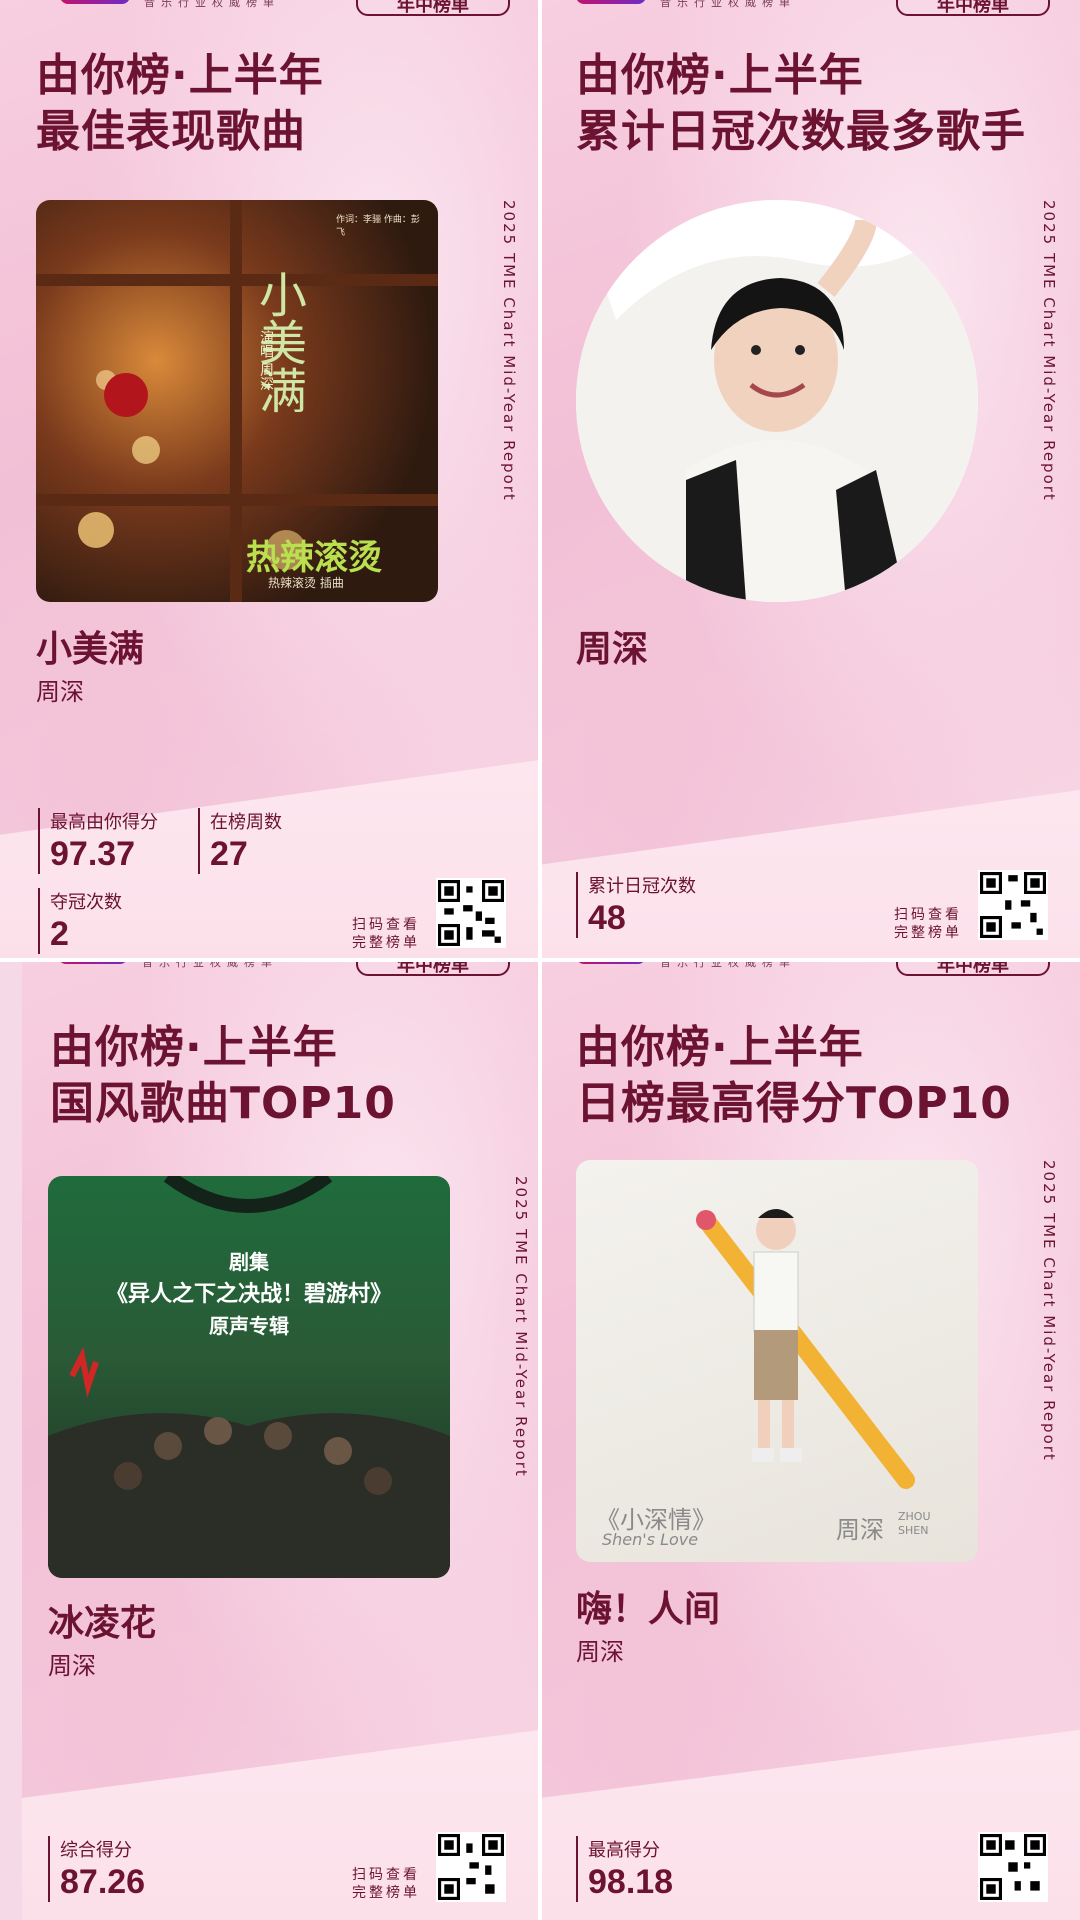  I want to click on artist-title: 周深, so click(612, 649).